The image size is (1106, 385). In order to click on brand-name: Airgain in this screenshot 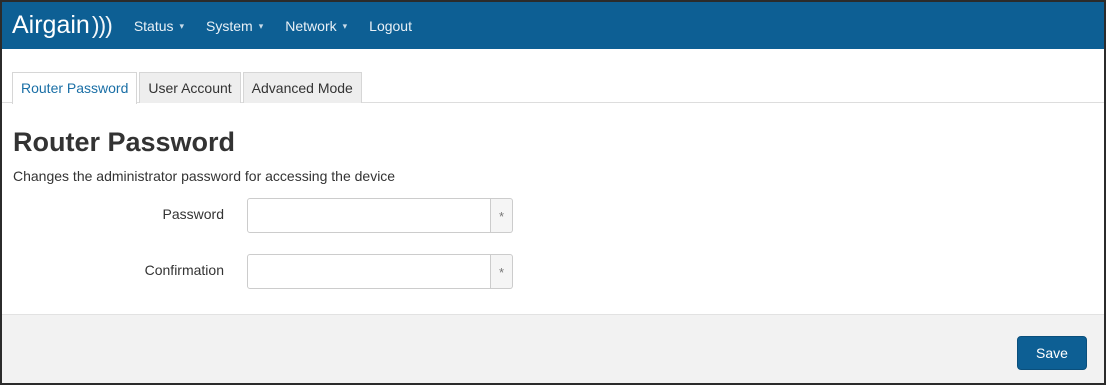, I will do `click(51, 25)`.